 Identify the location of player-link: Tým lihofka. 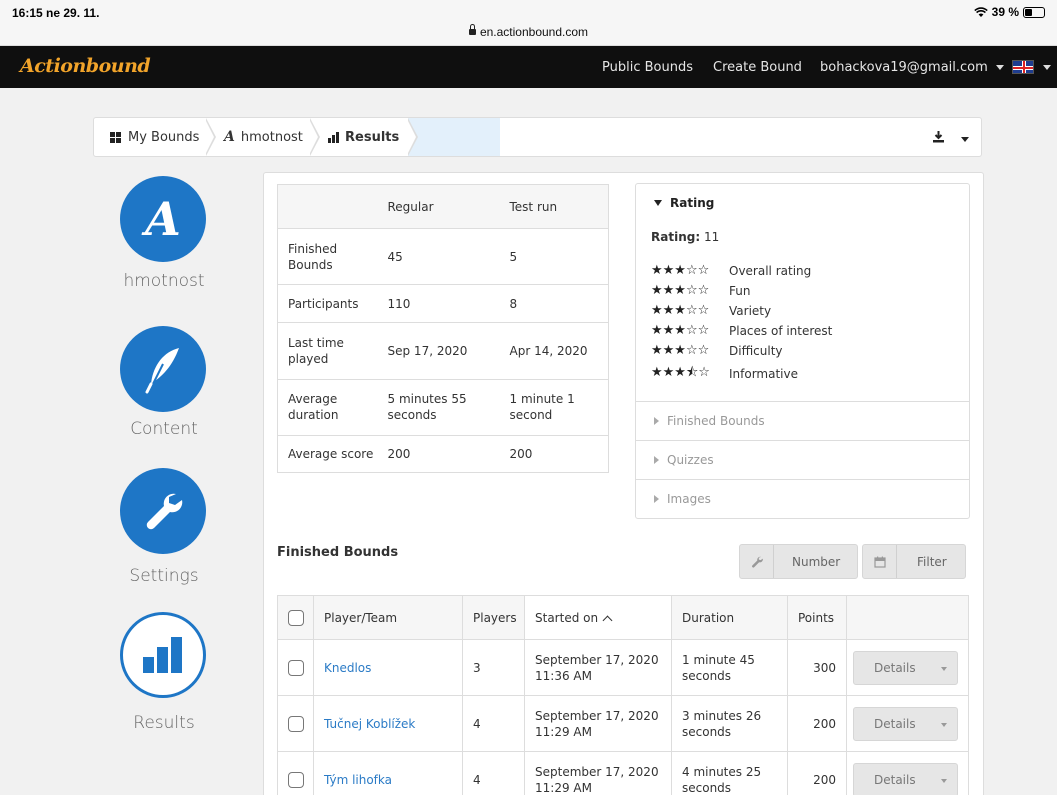
(358, 780).